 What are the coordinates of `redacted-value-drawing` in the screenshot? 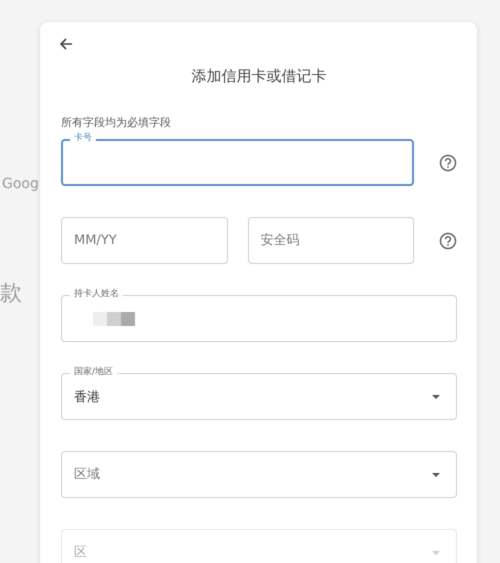 It's located at (114, 319).